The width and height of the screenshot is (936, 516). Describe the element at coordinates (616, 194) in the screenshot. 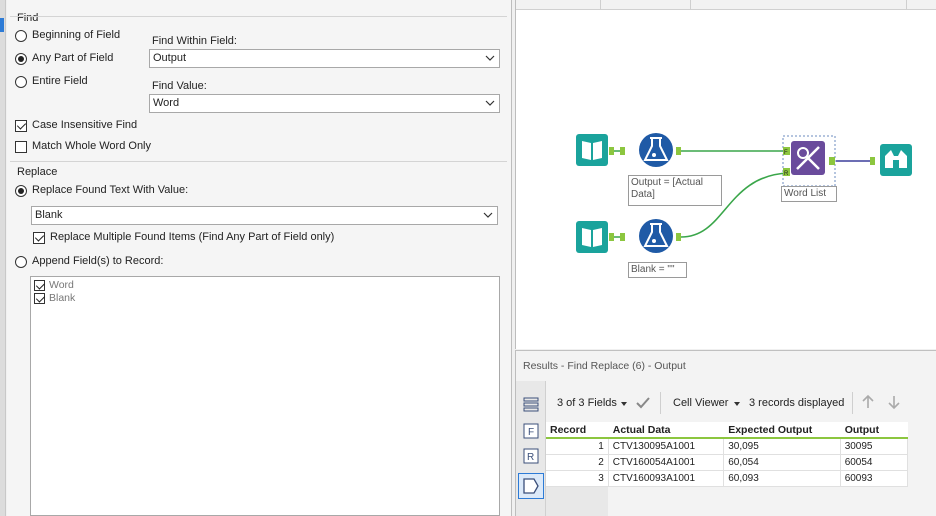

I see `connector-input-to-formula` at that location.